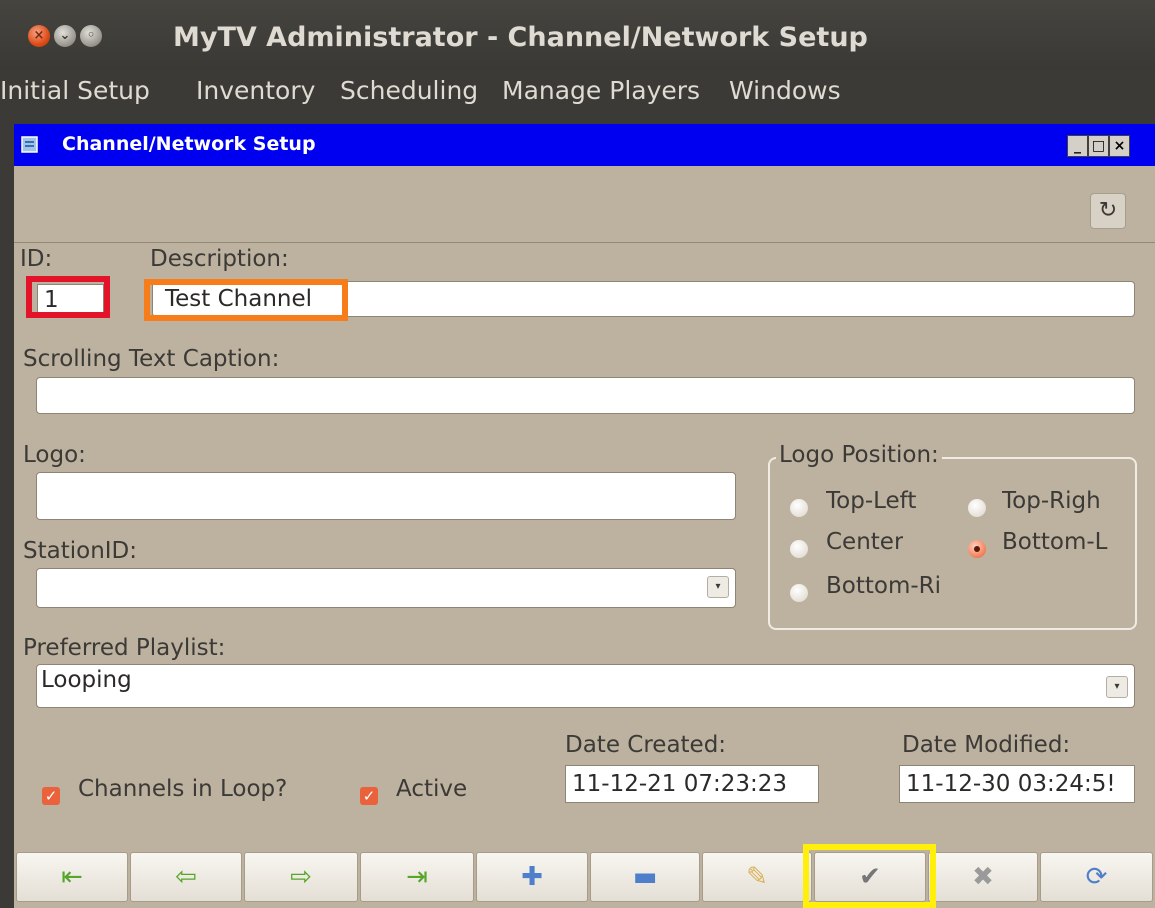 This screenshot has height=908, width=1155. I want to click on save-highlight, so click(869, 876).